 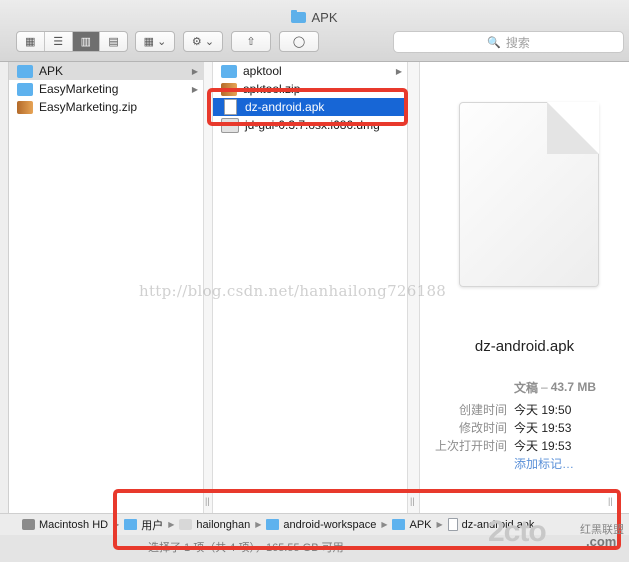 I want to click on path-item-macintosh-hd: Macintosh HD, so click(x=65, y=525).